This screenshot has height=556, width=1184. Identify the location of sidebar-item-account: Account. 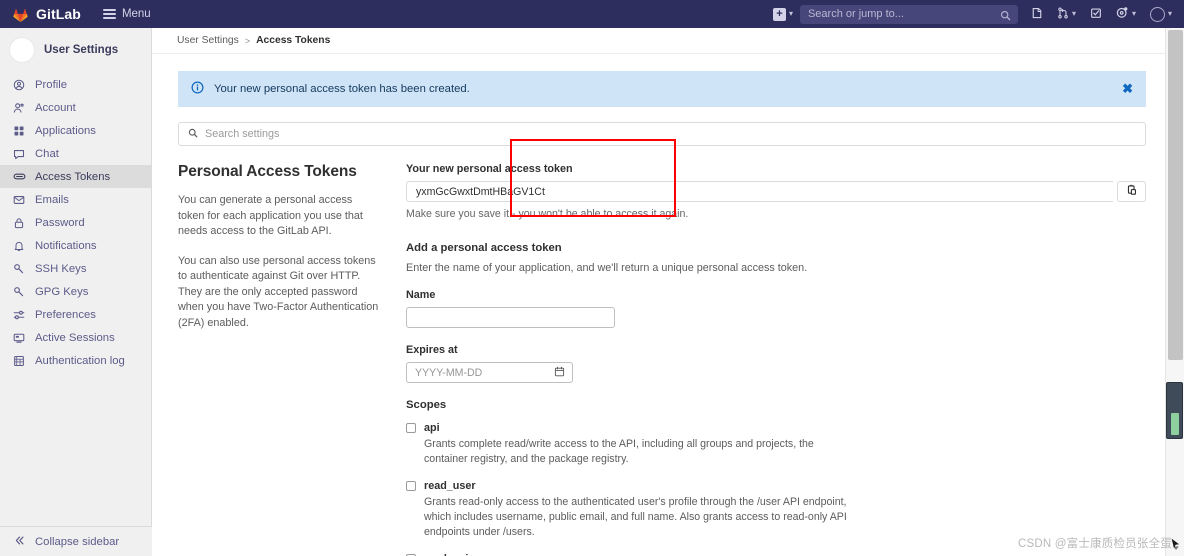
(75, 107).